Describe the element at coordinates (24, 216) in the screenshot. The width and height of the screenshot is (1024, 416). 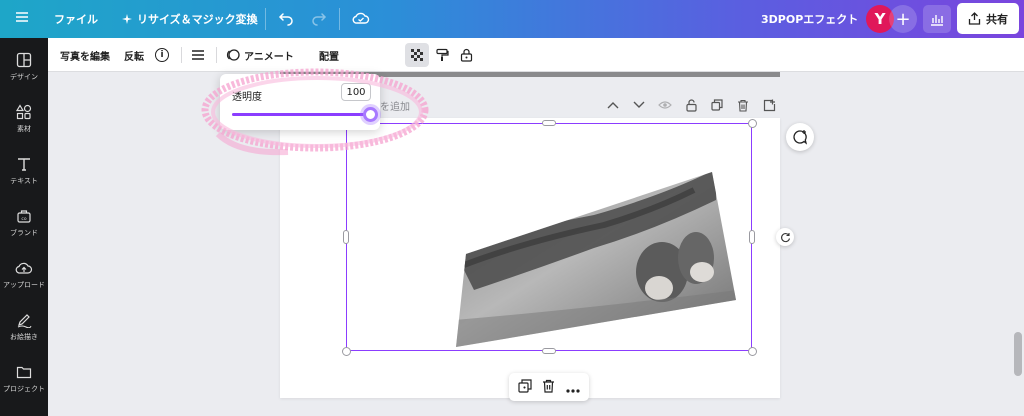
I see `brand-icon: co` at that location.